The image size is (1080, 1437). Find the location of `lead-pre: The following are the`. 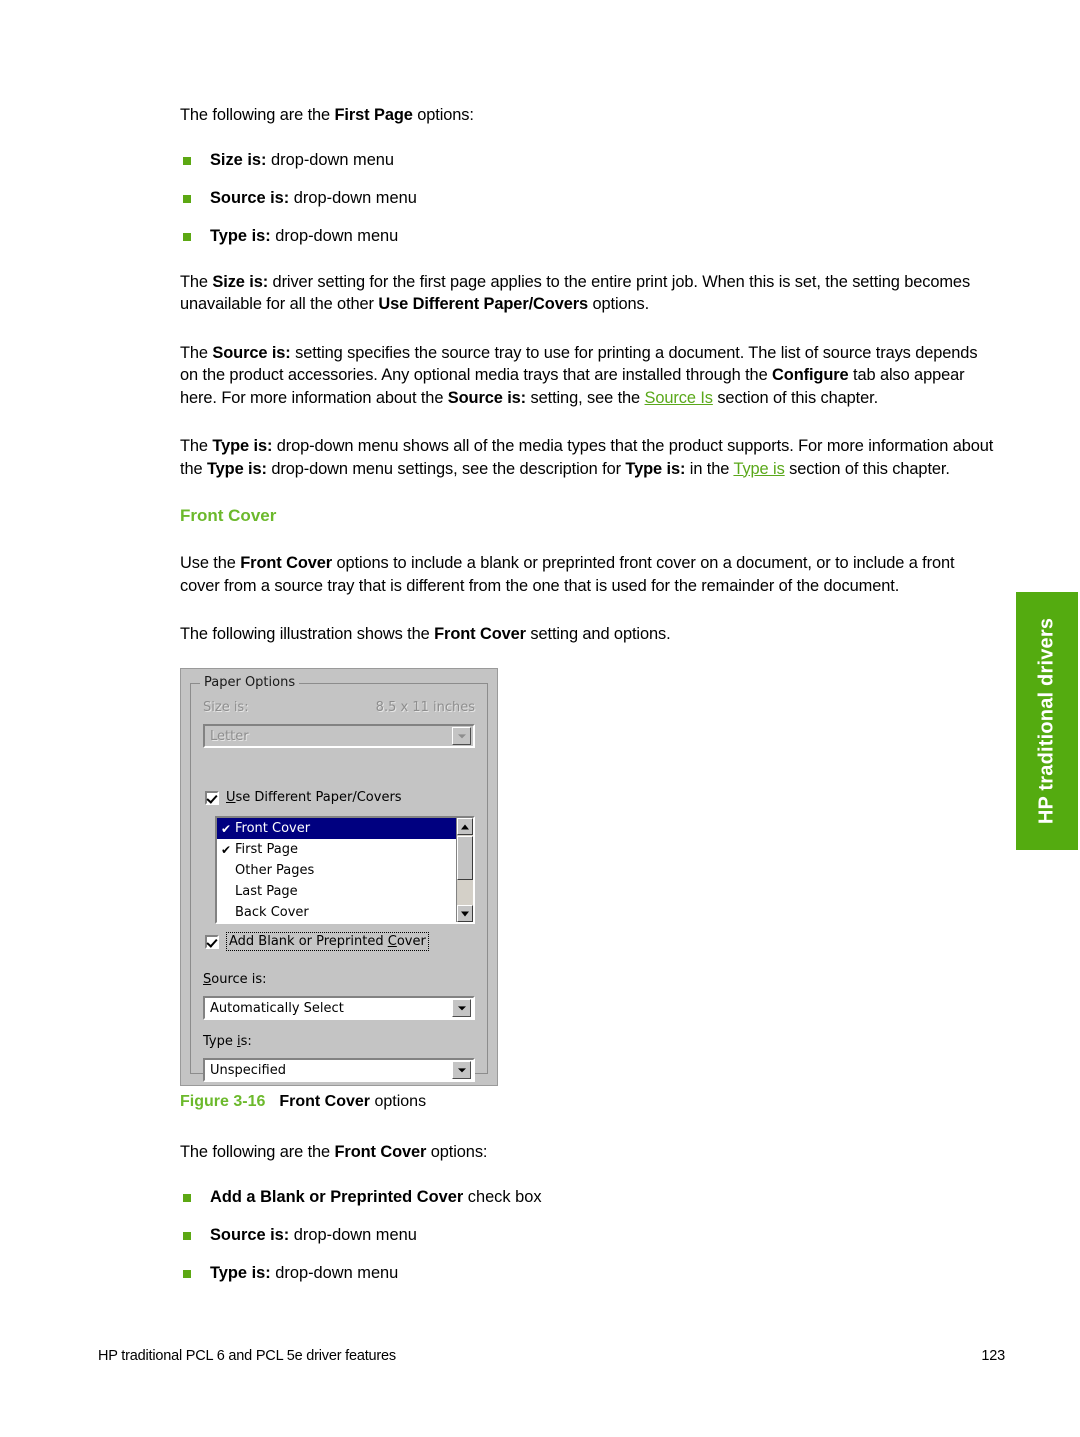

lead-pre: The following are the is located at coordinates (257, 115).